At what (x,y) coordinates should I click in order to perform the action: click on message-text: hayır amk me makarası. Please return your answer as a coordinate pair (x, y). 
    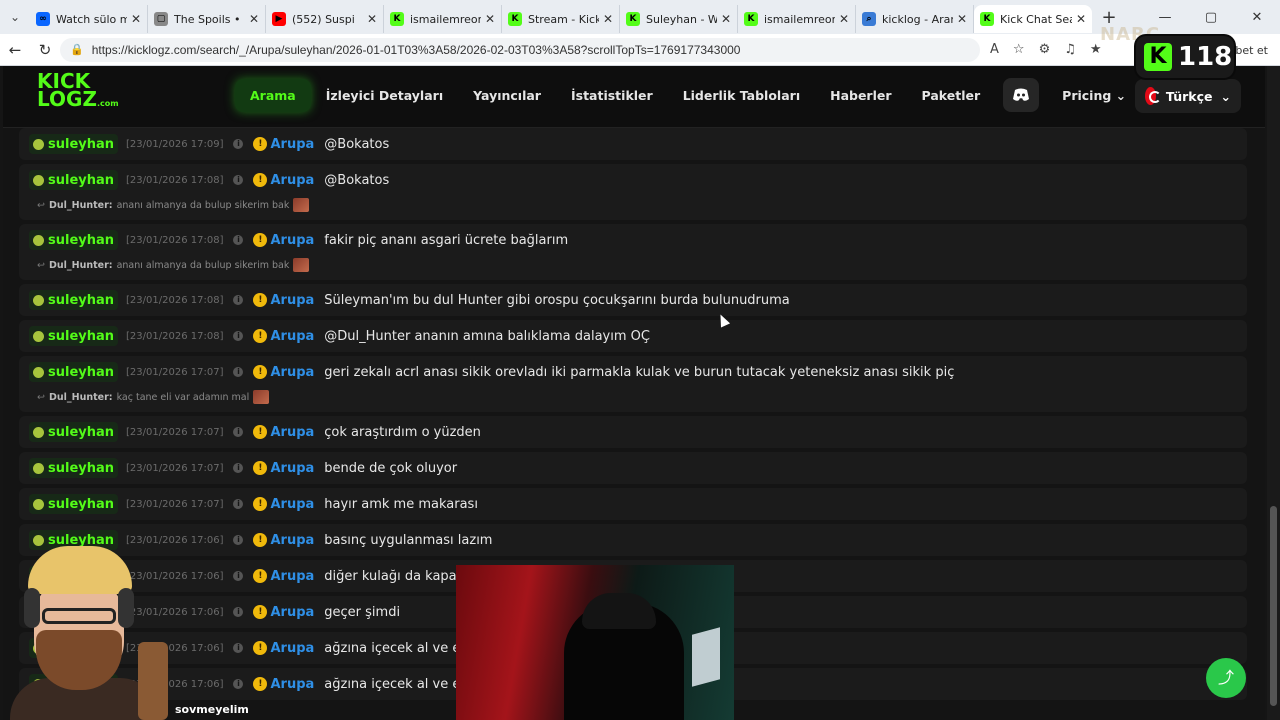
    Looking at the image, I should click on (401, 504).